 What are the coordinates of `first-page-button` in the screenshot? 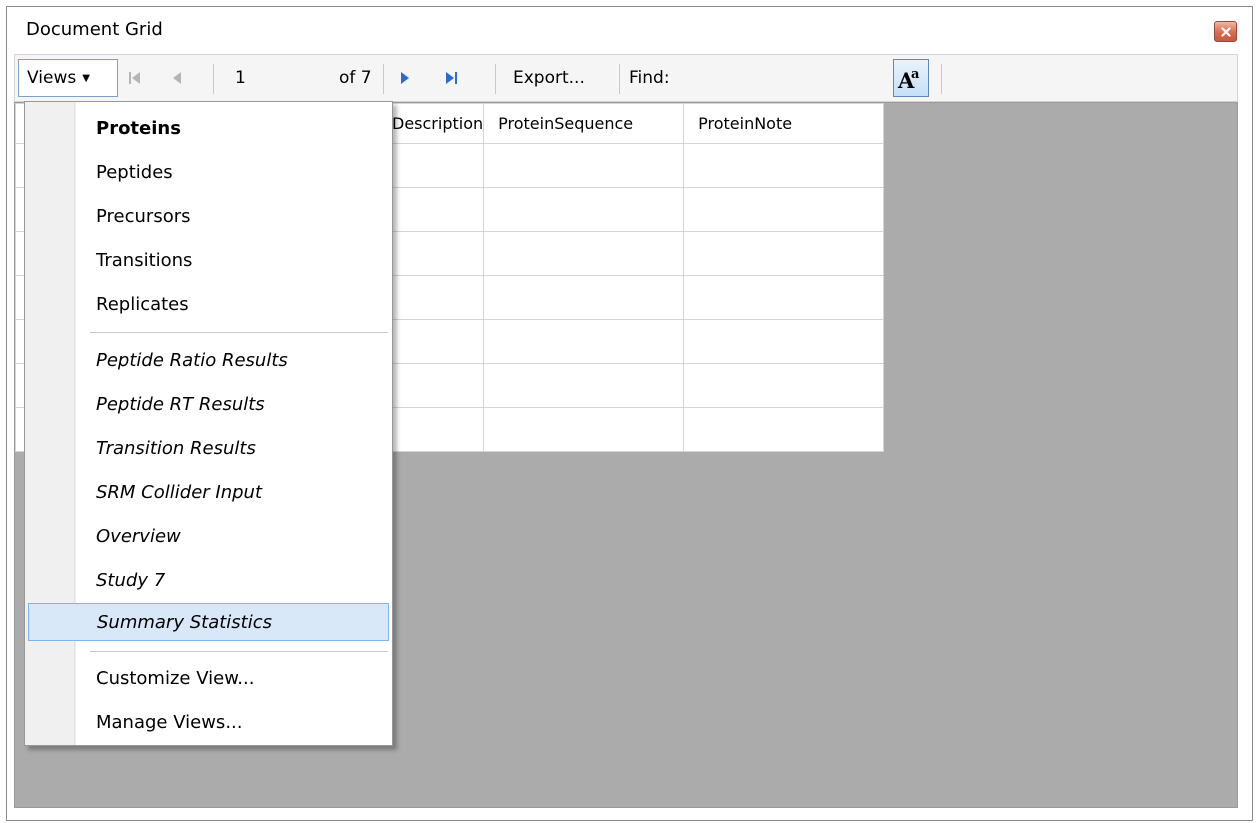 It's located at (135, 78).